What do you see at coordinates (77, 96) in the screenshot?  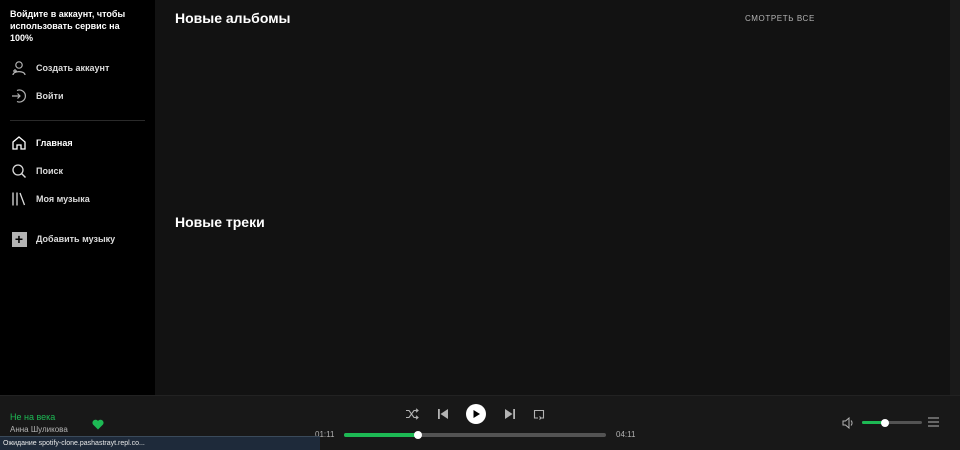 I see `login-link: Войти` at bounding box center [77, 96].